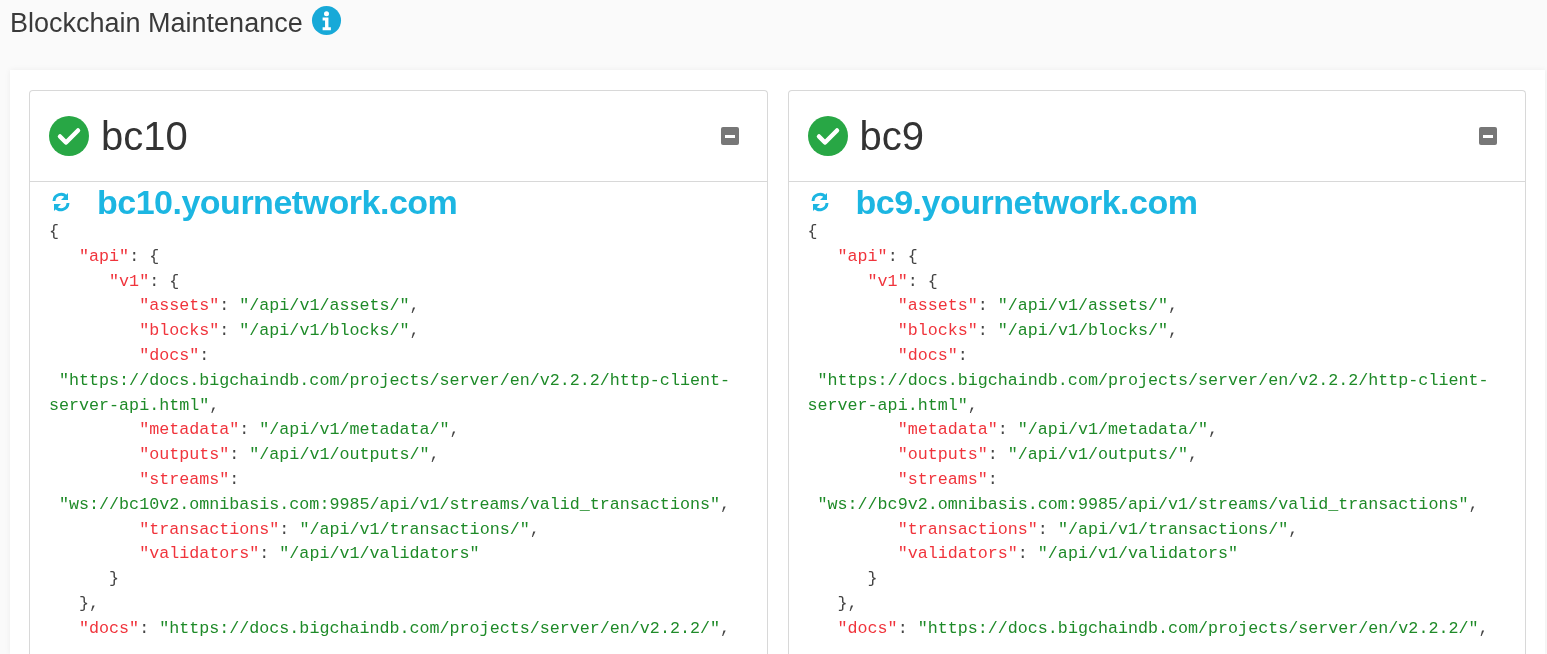  Describe the element at coordinates (1026, 202) in the screenshot. I see `host-name: bc9.yournetwork.com` at that location.